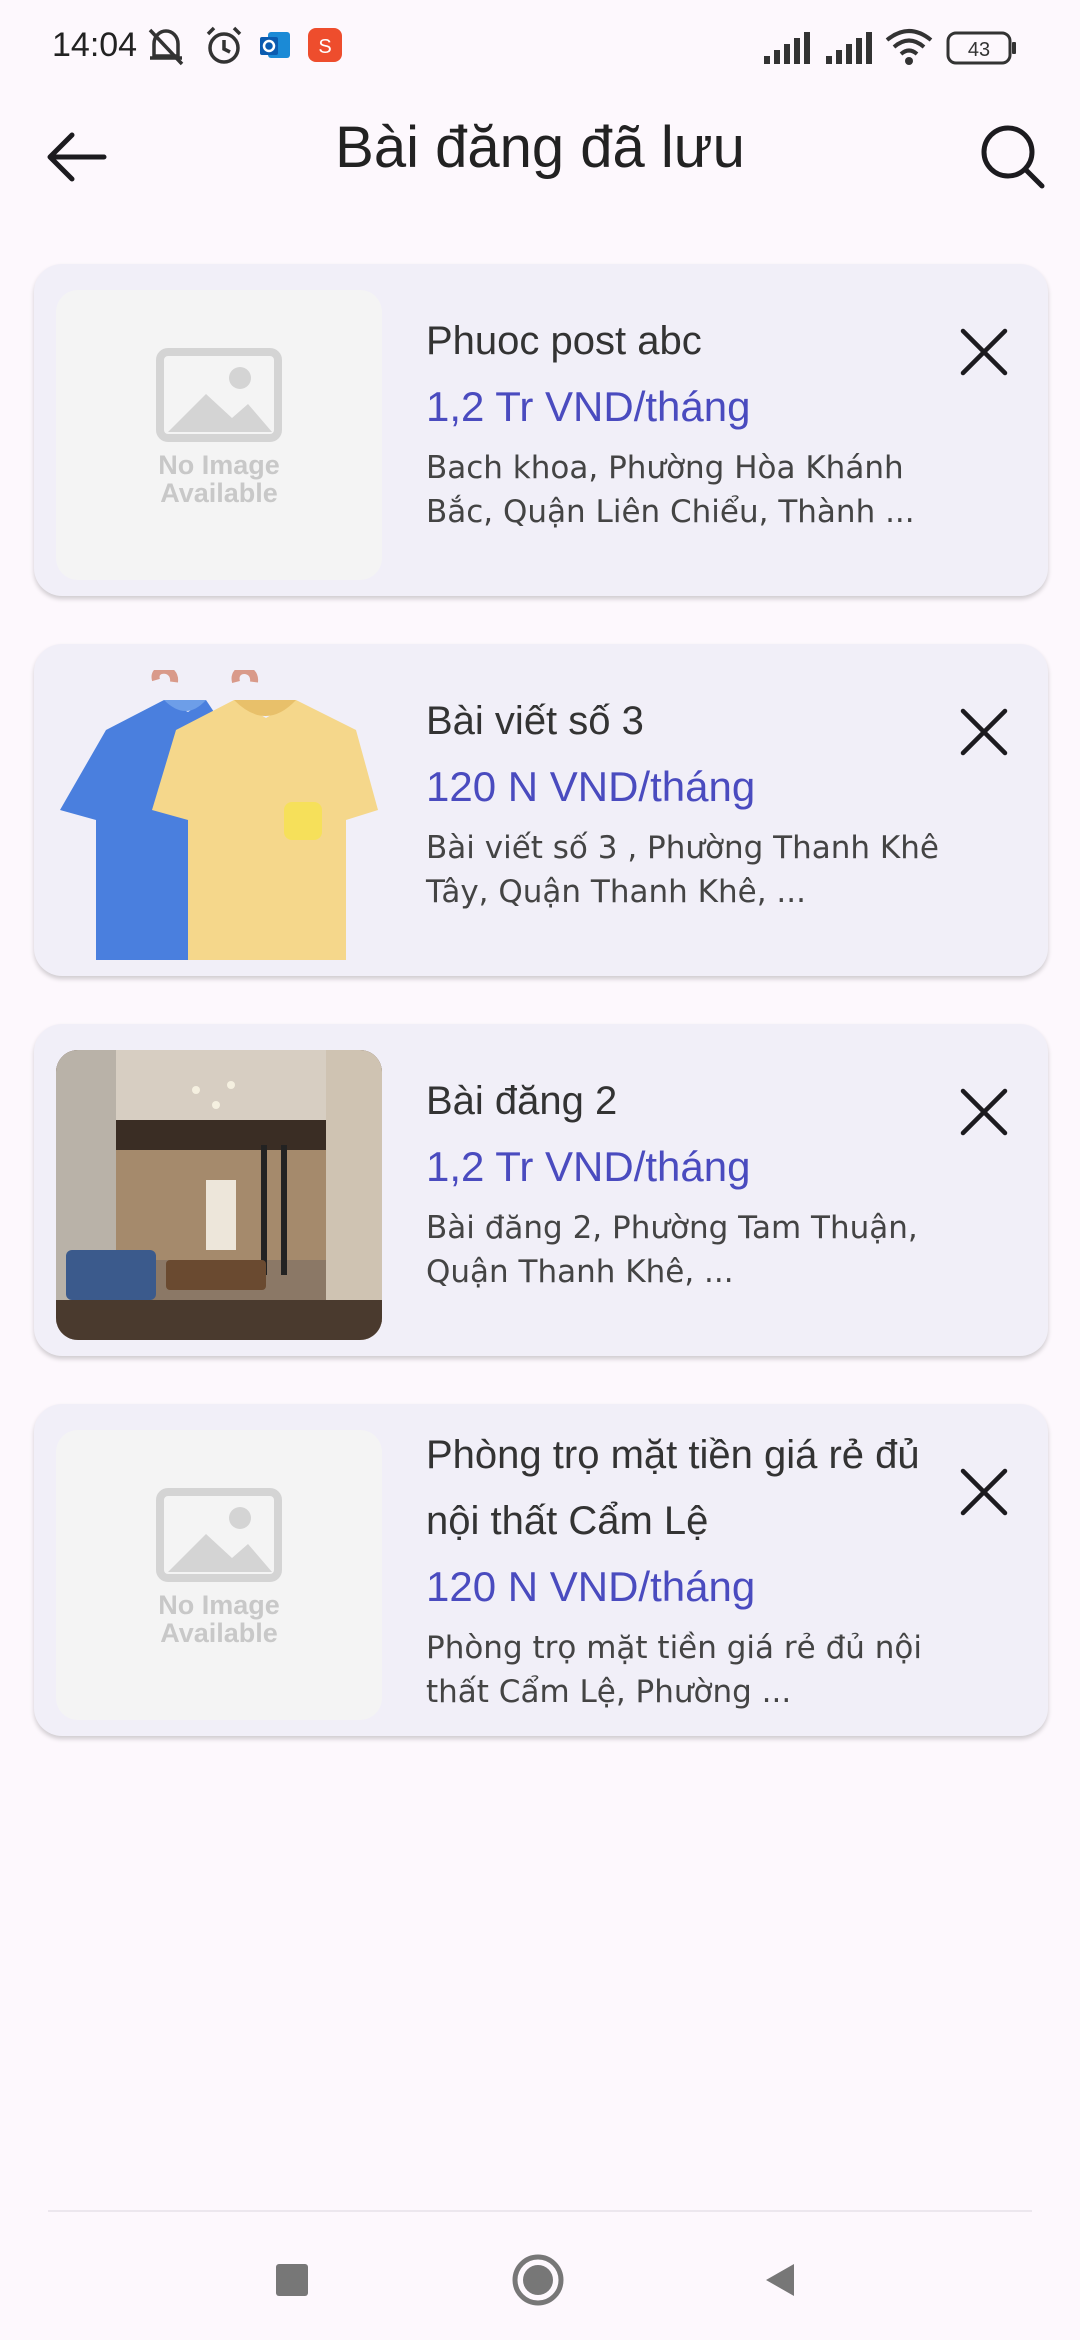 The image size is (1080, 2340). Describe the element at coordinates (979, 50) in the screenshot. I see `battery-level: 43` at that location.